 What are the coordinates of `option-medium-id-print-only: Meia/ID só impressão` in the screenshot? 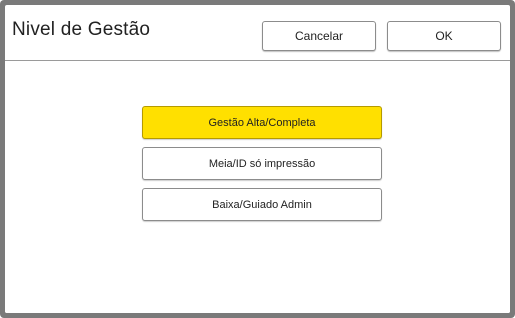 It's located at (262, 163).